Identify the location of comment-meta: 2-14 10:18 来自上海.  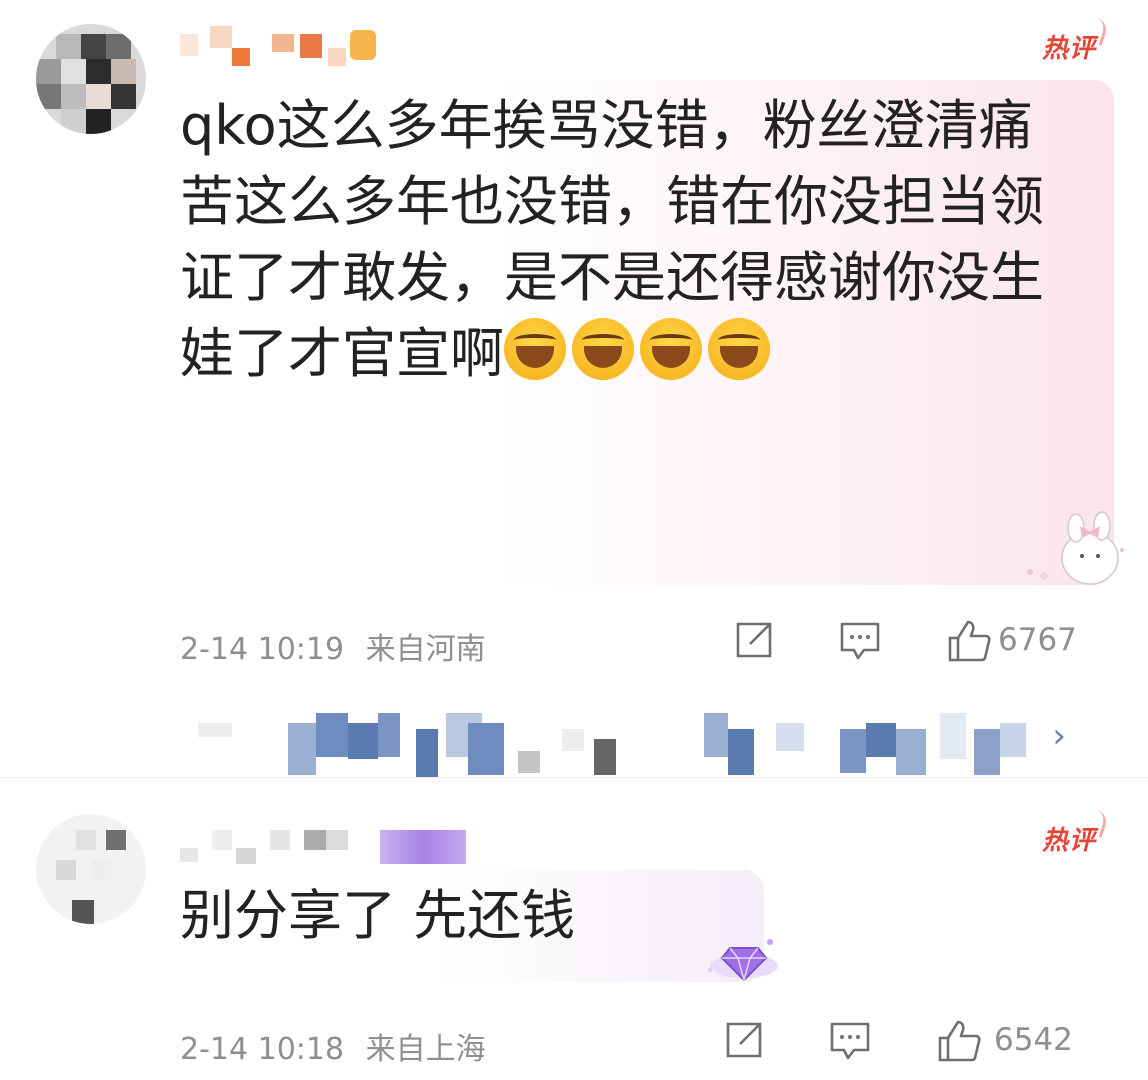
(333, 1046).